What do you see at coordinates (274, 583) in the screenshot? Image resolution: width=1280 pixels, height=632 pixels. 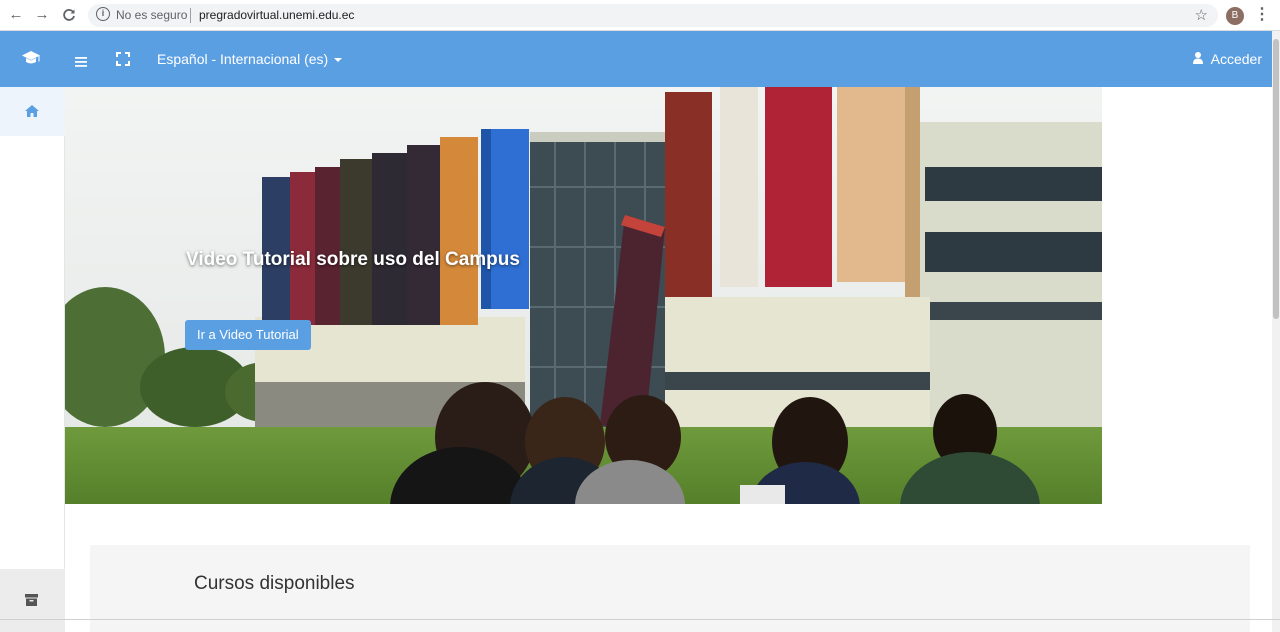 I see `courses-title: Cursos disponibles` at bounding box center [274, 583].